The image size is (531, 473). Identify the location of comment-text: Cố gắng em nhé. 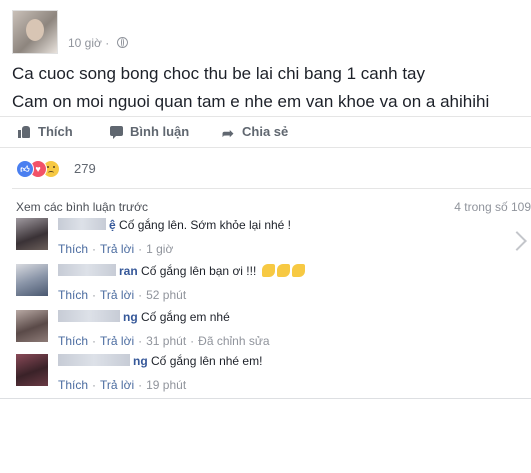
(185, 317).